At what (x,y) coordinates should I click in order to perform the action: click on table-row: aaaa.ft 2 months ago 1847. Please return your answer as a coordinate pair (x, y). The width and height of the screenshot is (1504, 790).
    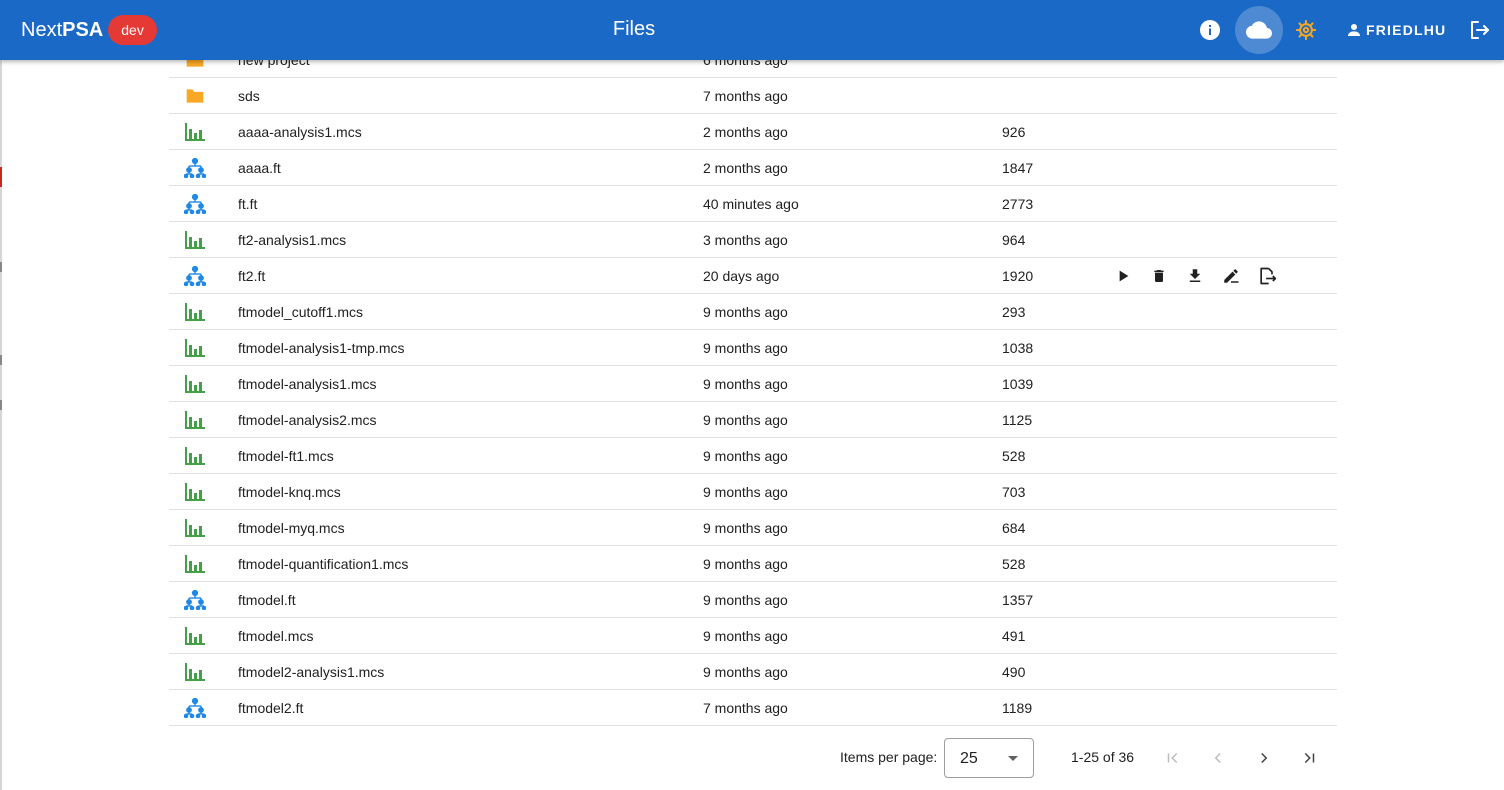
    Looking at the image, I should click on (753, 168).